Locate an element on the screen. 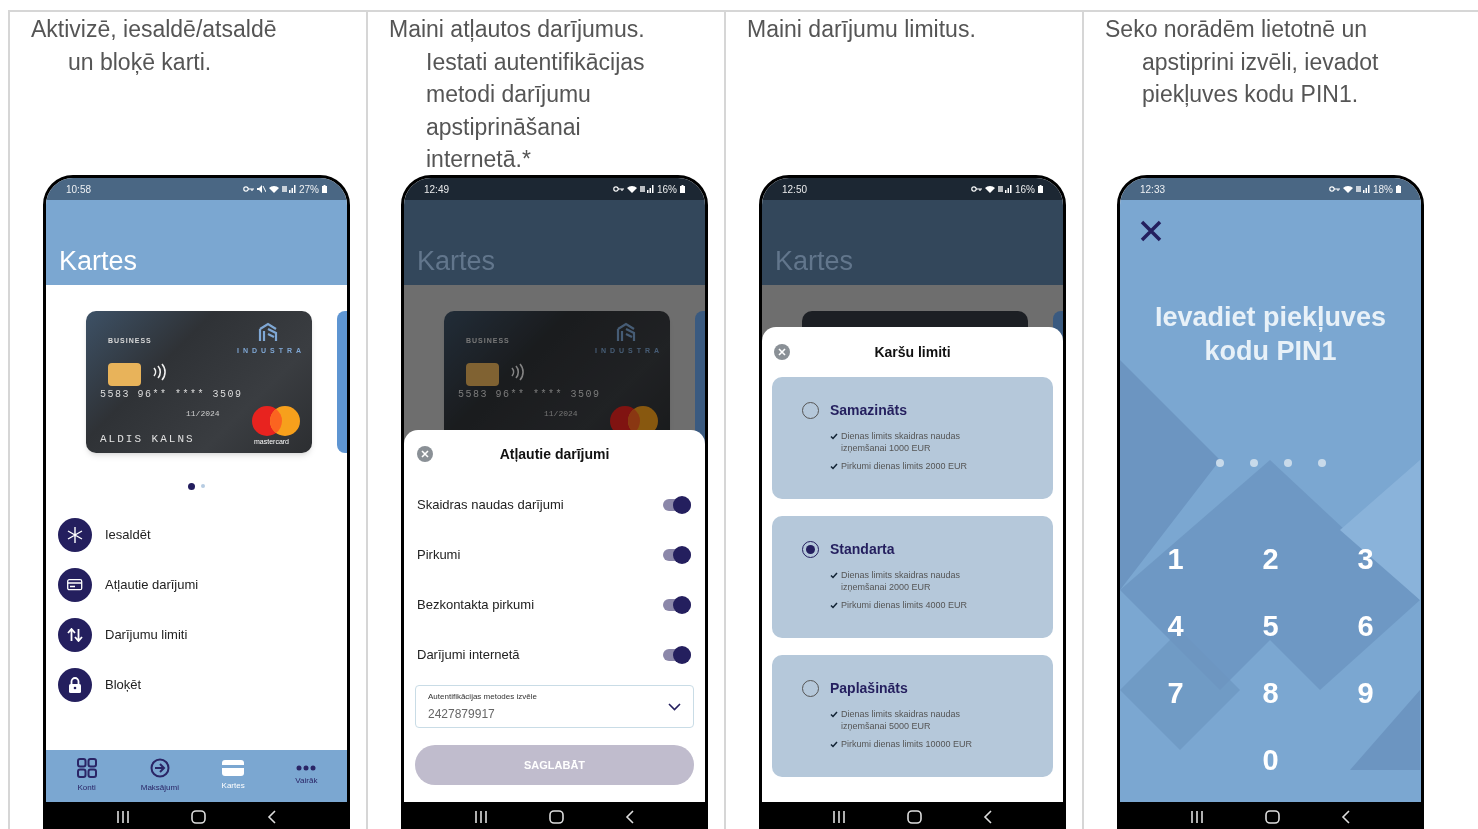 This screenshot has height=829, width=1478. action-item: Atļautie darījumi is located at coordinates (196, 585).